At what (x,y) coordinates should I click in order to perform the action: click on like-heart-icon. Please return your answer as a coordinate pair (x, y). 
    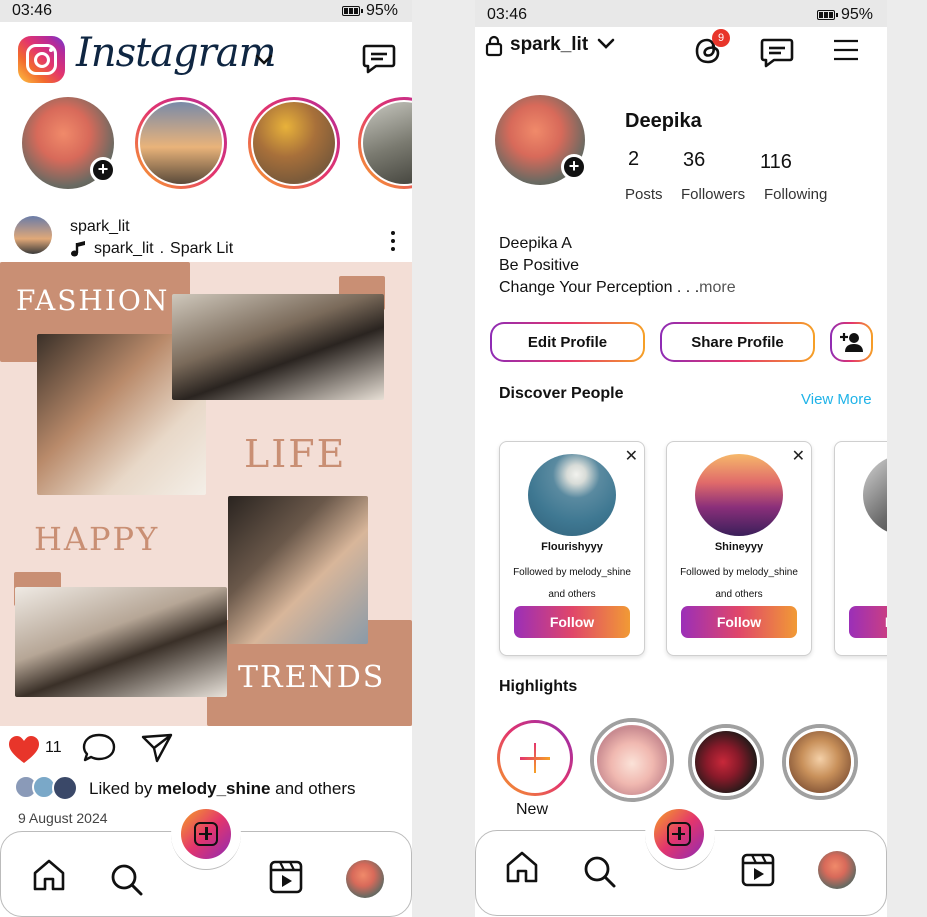
    Looking at the image, I should click on (24, 750).